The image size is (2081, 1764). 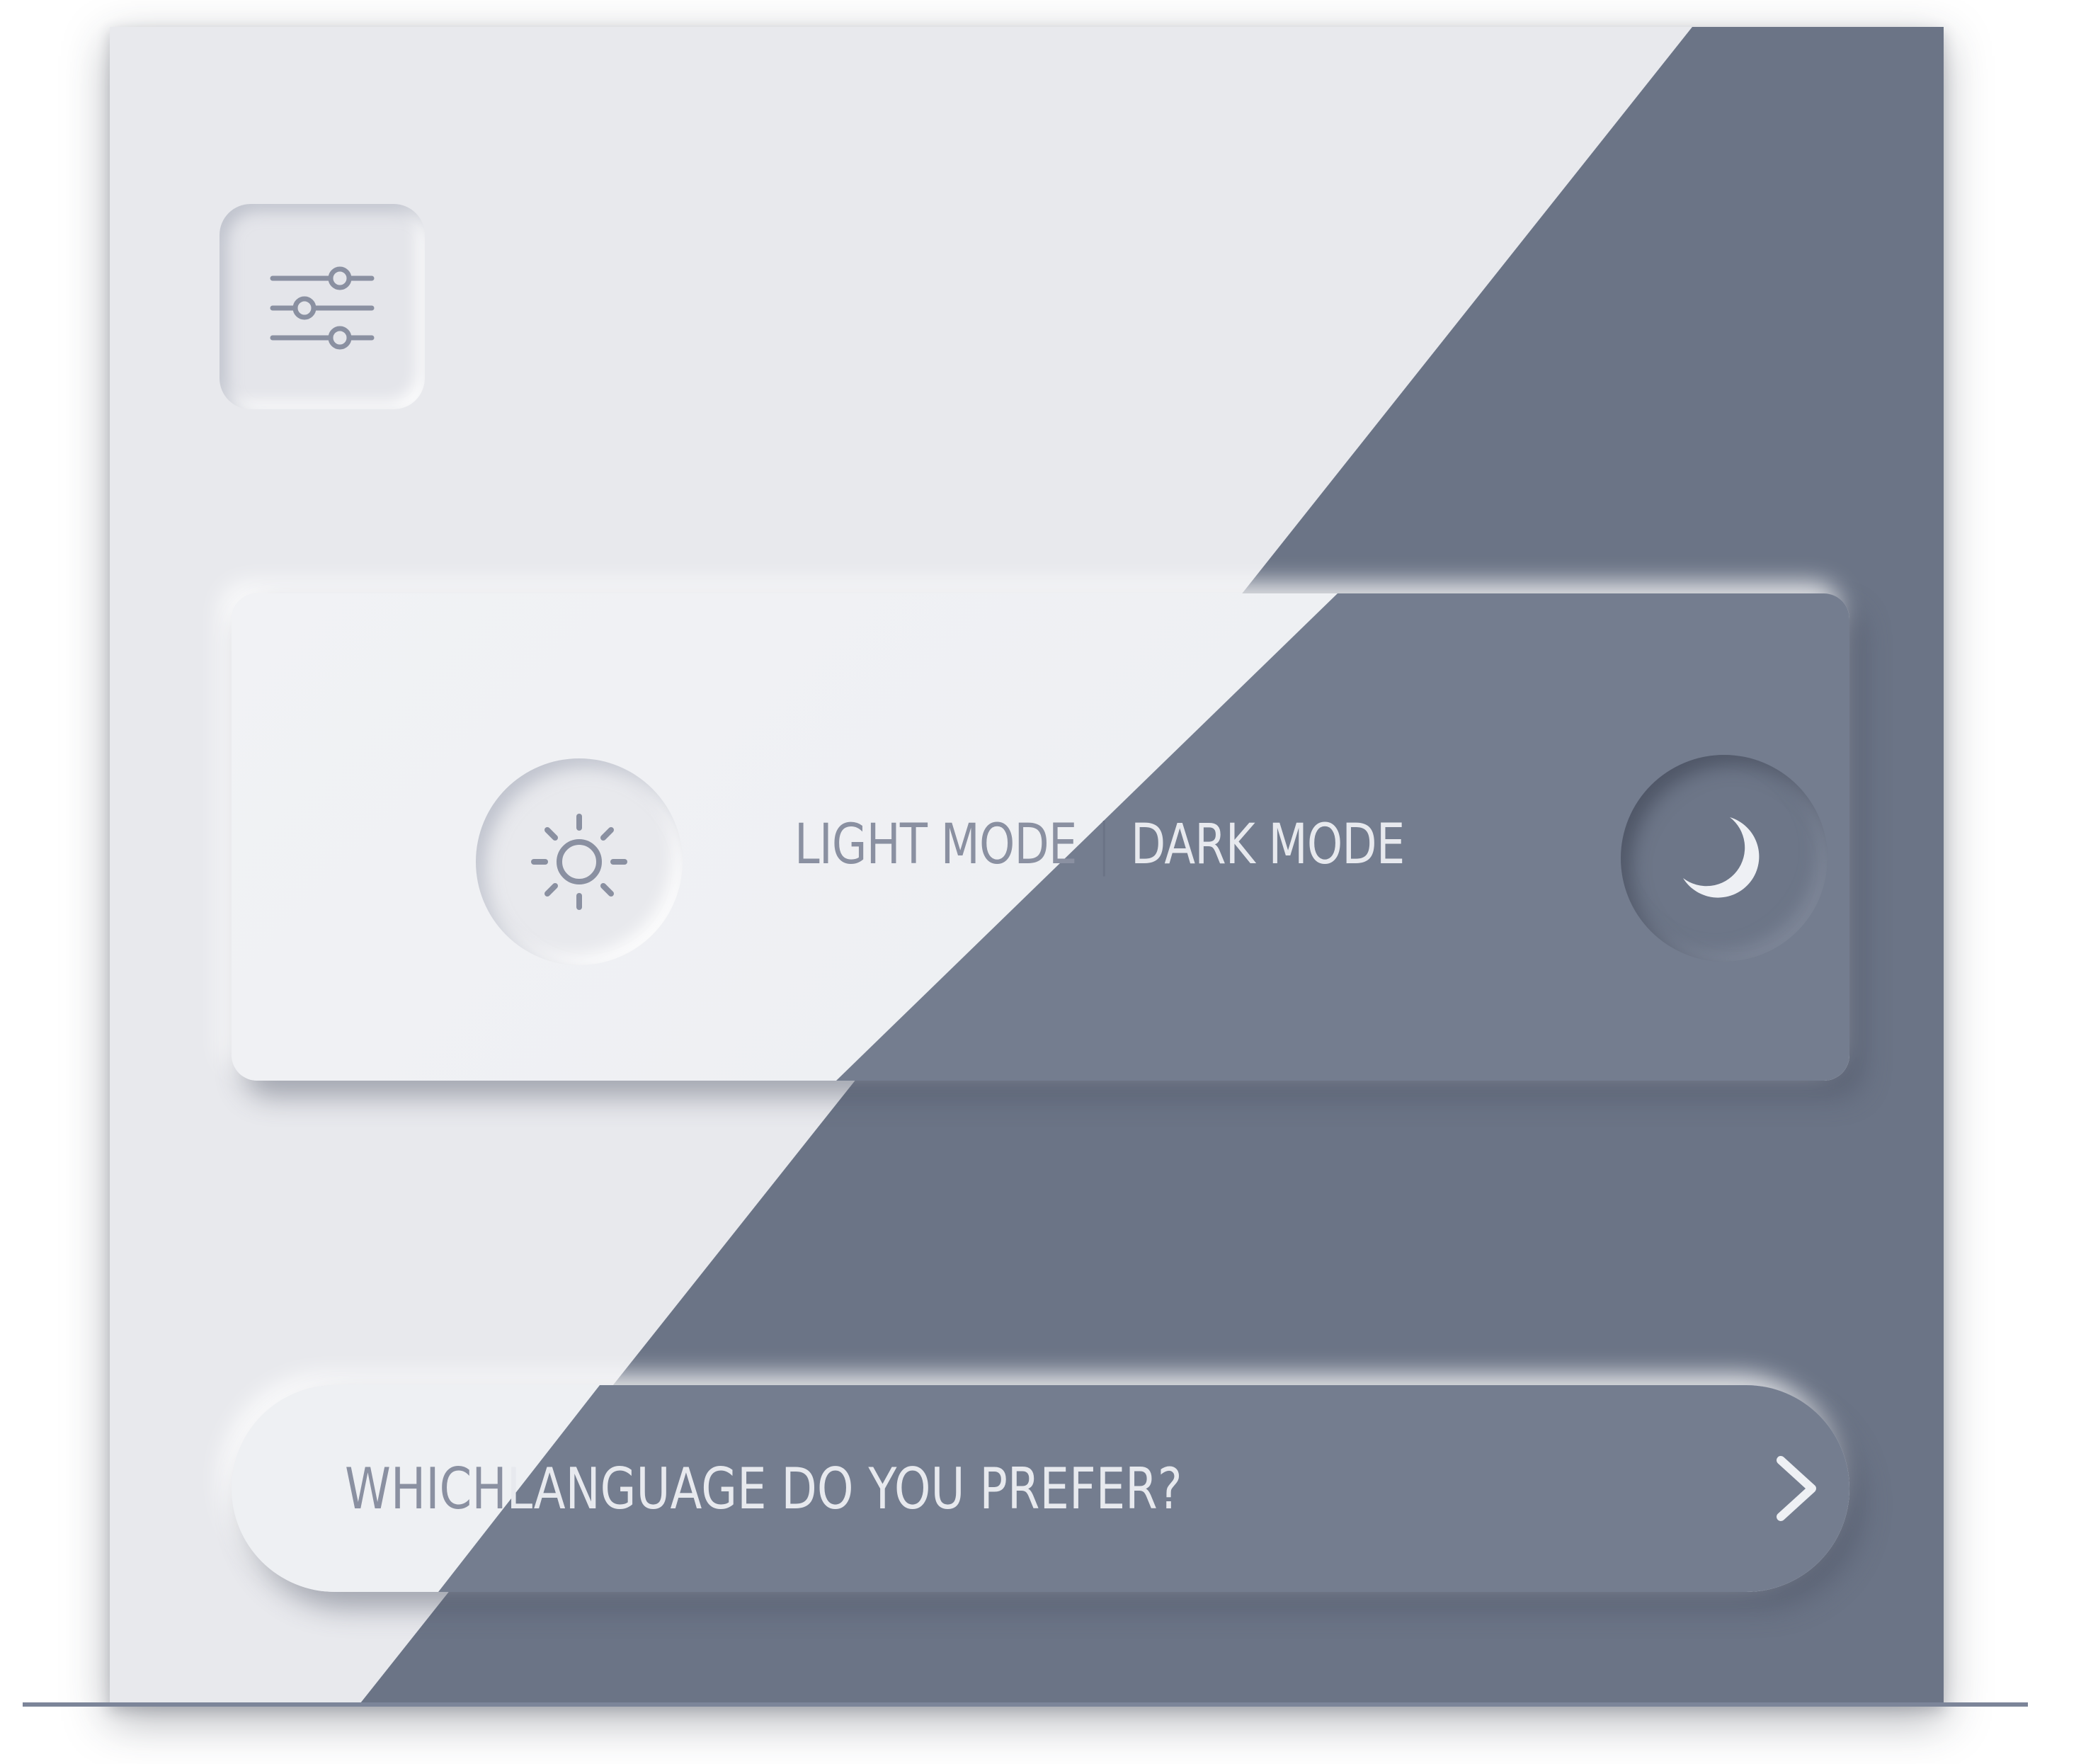 What do you see at coordinates (1268, 845) in the screenshot?
I see `dark-mode-label: DARK MODE` at bounding box center [1268, 845].